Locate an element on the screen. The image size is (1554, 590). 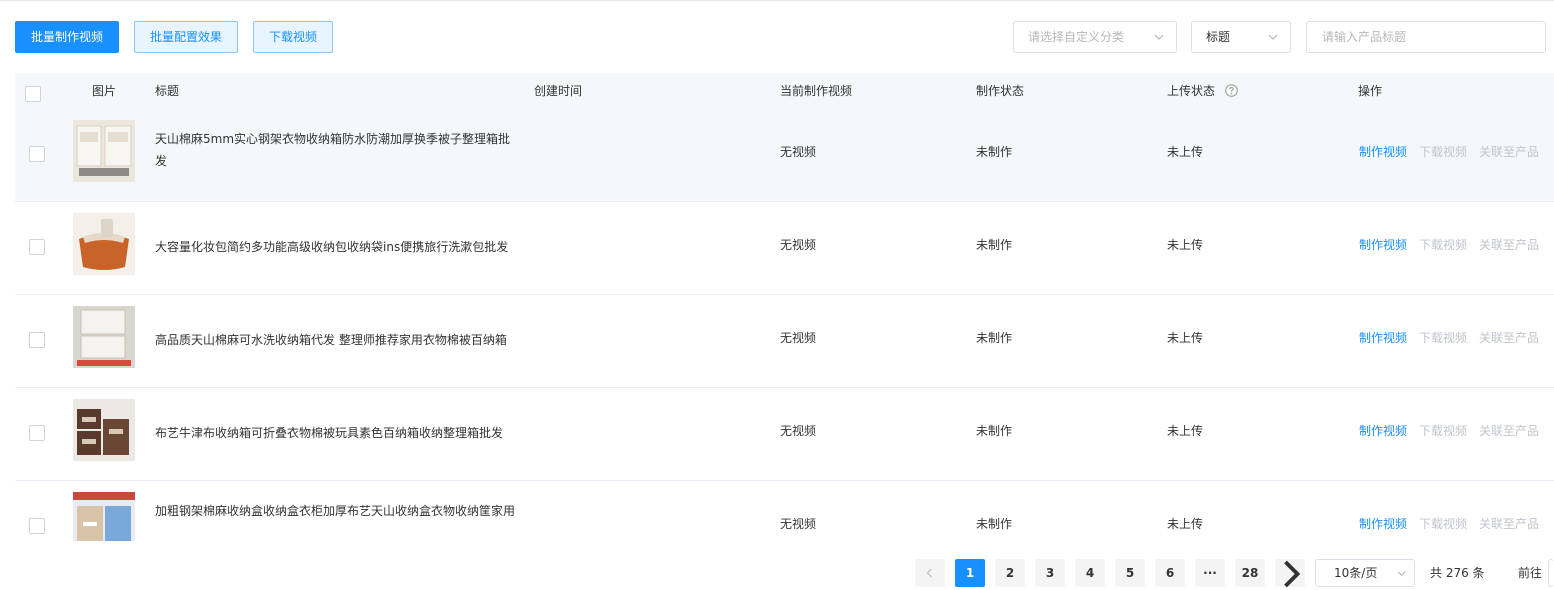
goto-page-input is located at coordinates (1551, 573).